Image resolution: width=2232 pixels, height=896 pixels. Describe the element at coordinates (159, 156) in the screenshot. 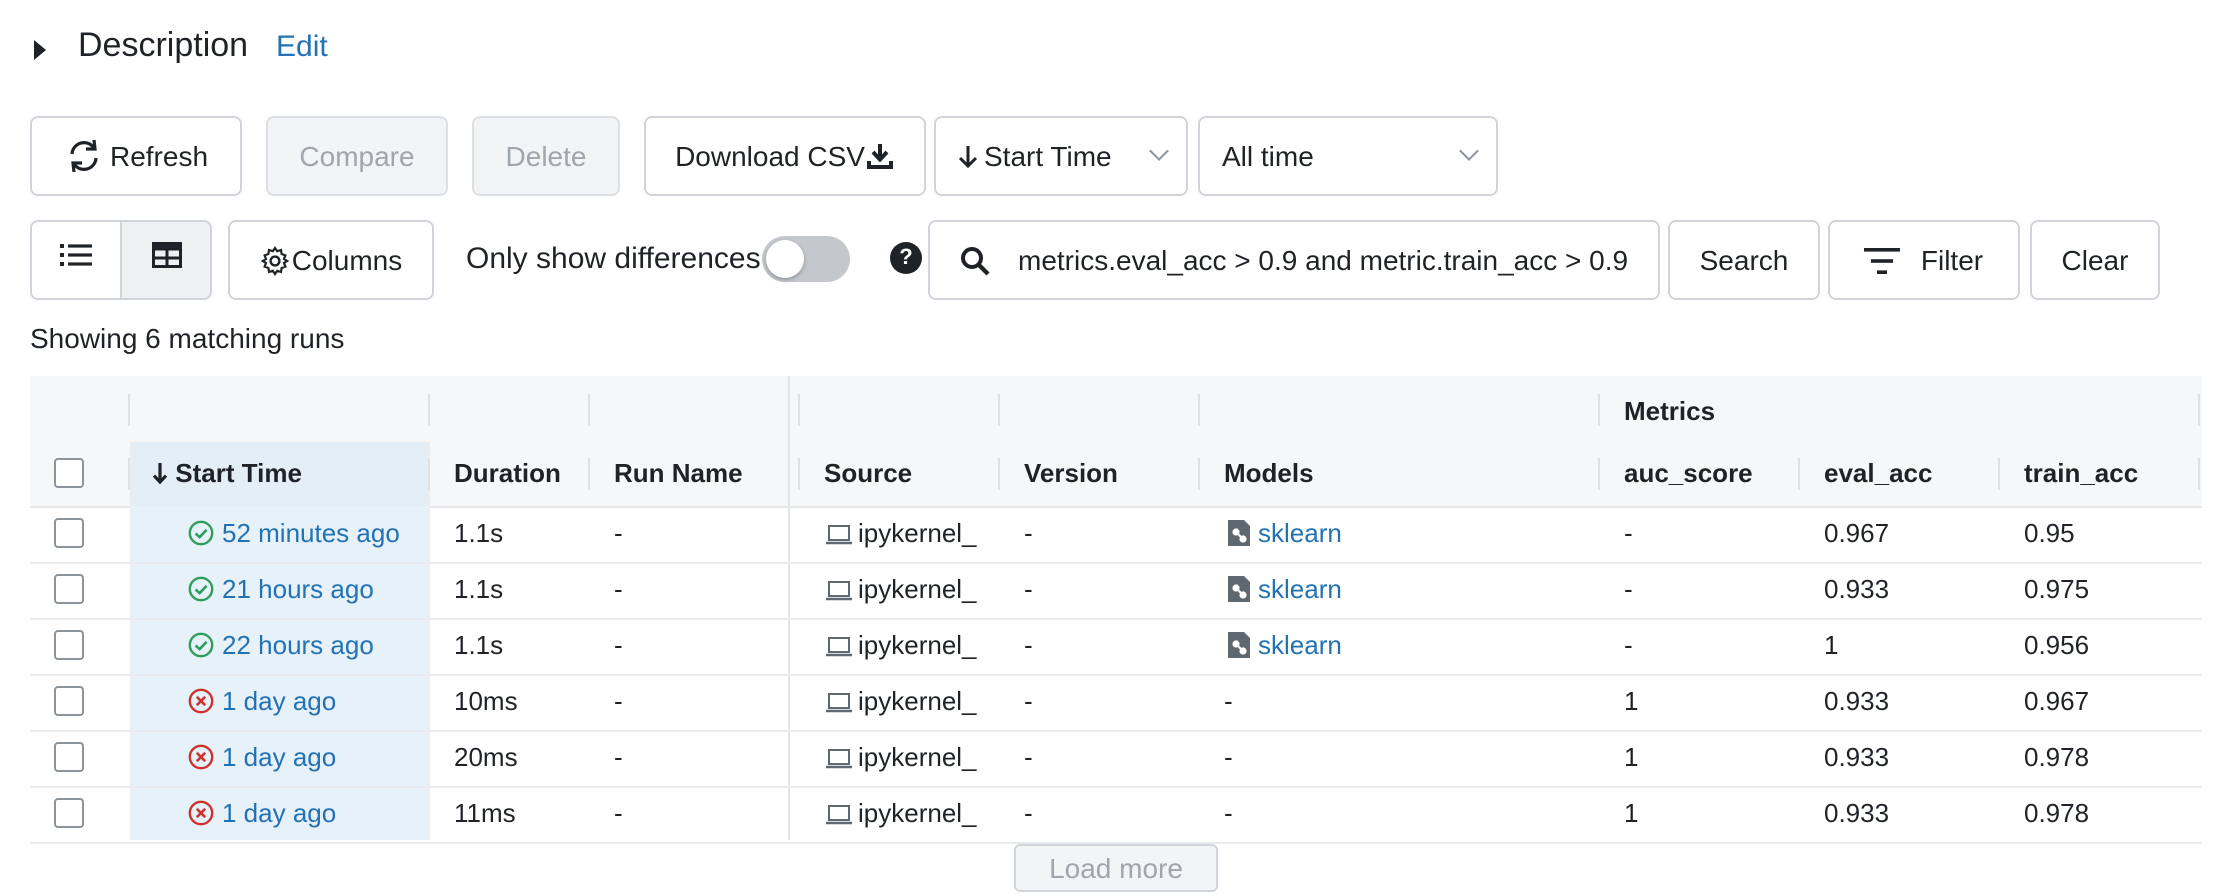

I see `refresh-label: Refresh` at that location.